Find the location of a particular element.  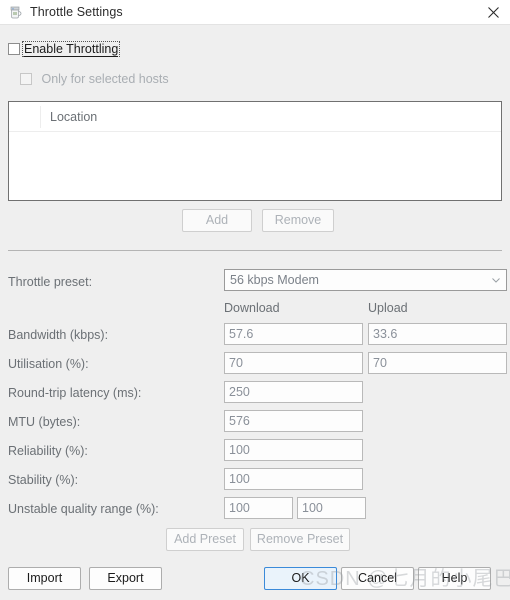

throttle-preset-label: Throttle preset: is located at coordinates (50, 282).